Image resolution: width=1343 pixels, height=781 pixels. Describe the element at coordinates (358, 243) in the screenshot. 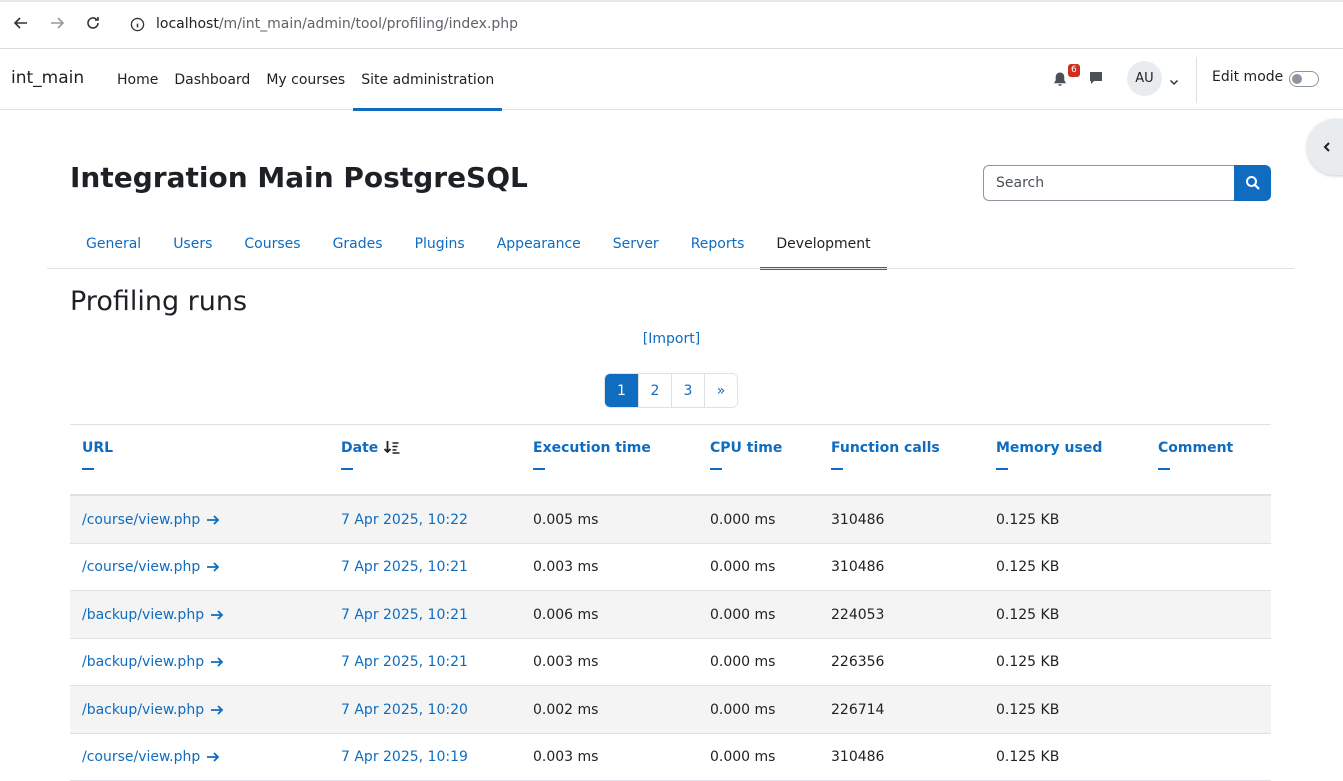

I see `tab-grades: Grades` at that location.